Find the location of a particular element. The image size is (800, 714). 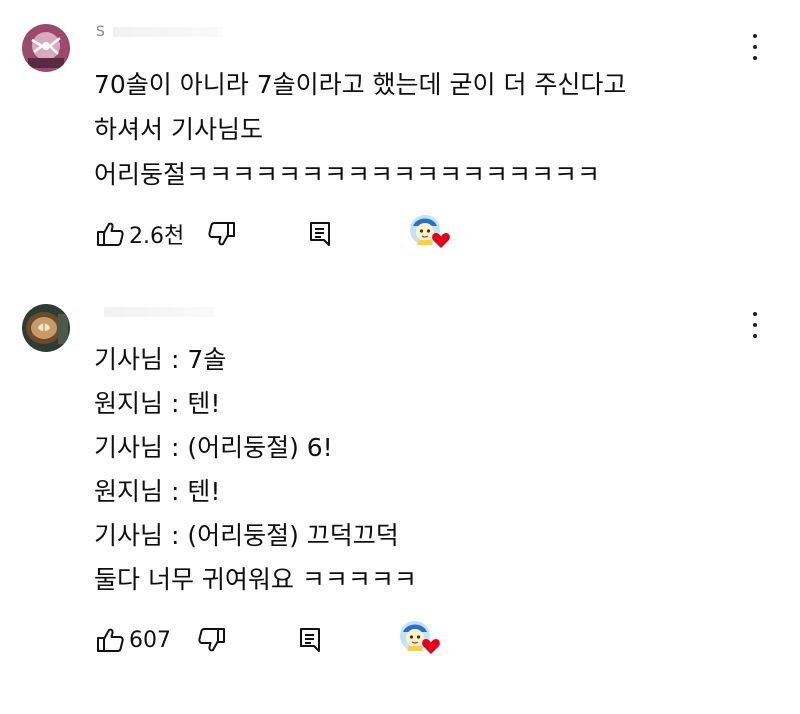

comment-actions: 2.6천 is located at coordinates (274, 234).